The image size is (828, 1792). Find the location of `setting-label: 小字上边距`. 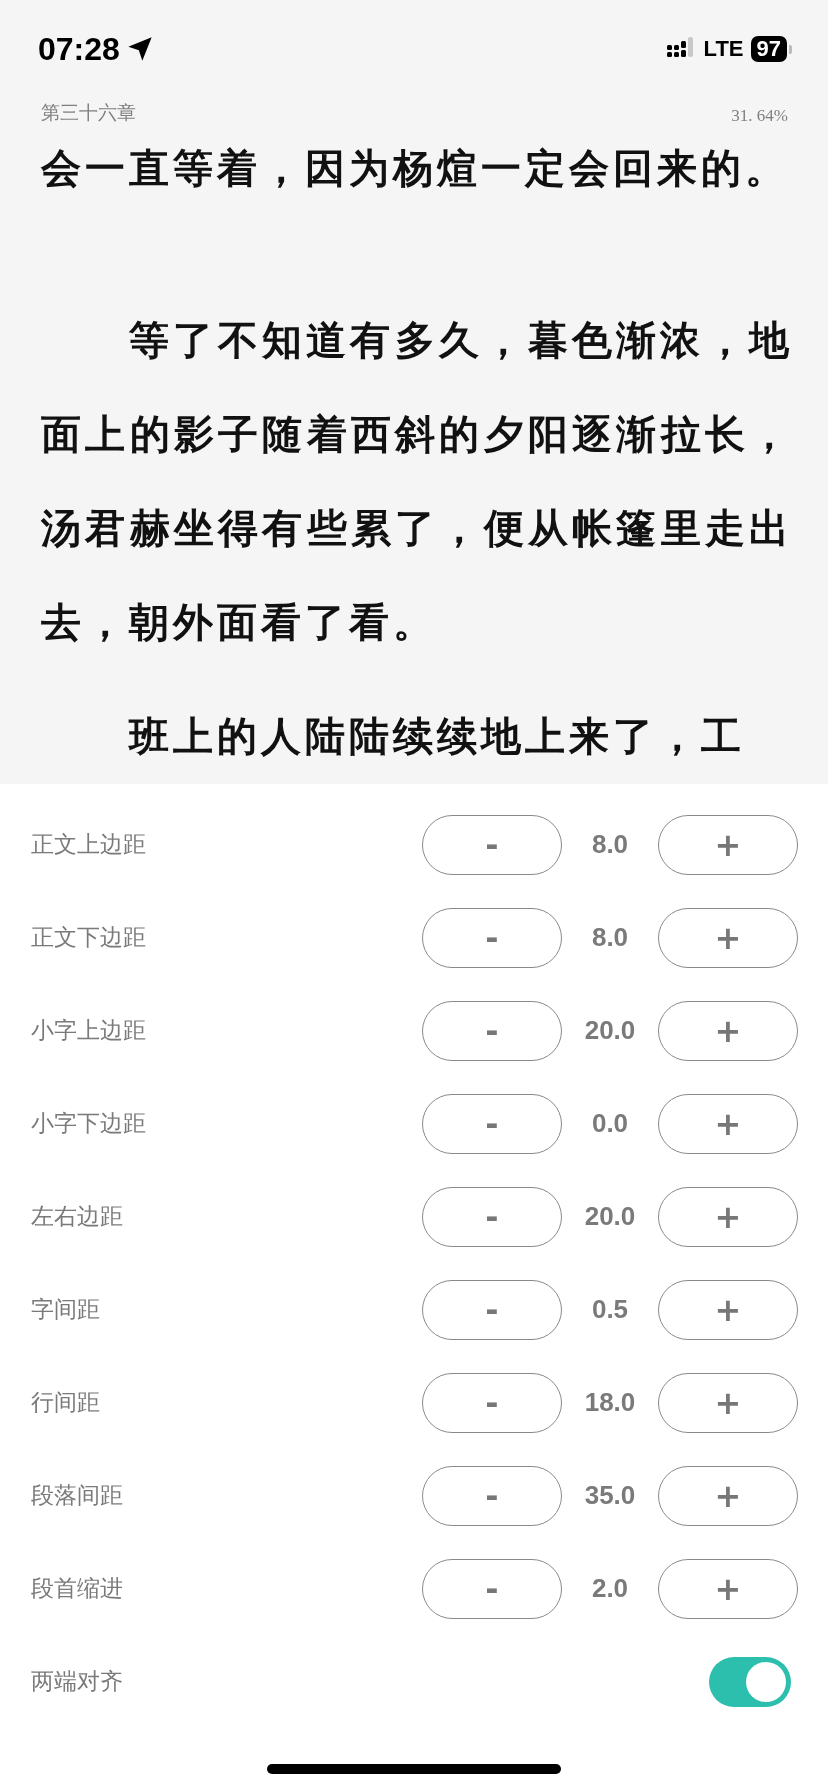

setting-label: 小字上边距 is located at coordinates (88, 1030).